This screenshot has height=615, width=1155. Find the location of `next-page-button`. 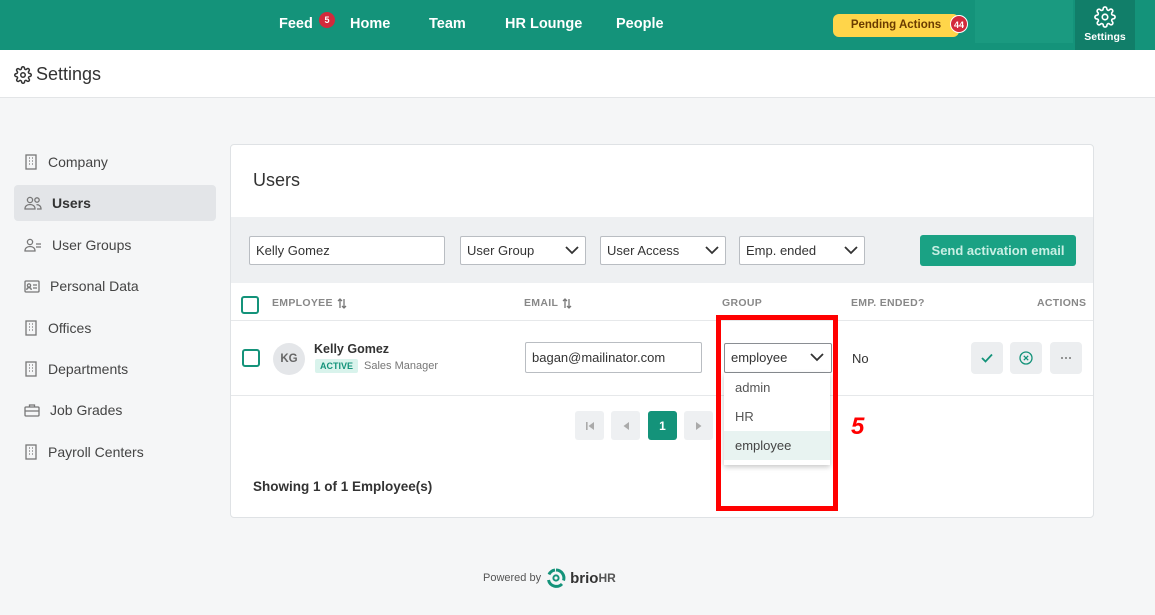

next-page-button is located at coordinates (698, 425).